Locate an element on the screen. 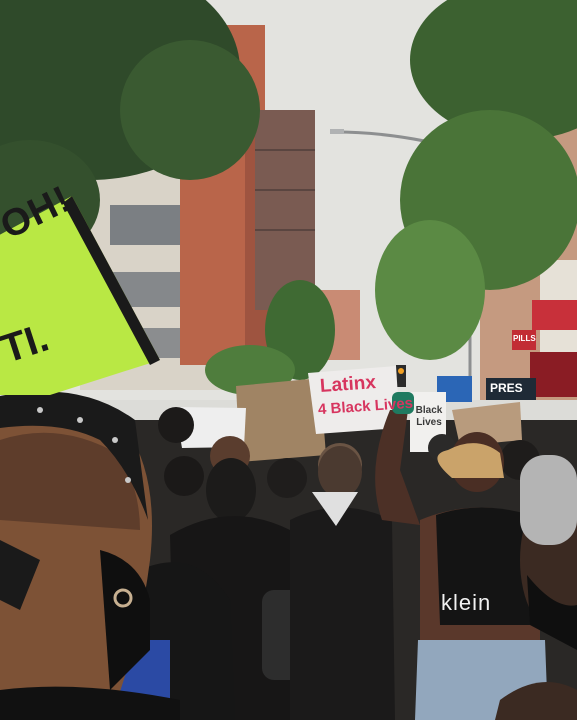 The image size is (577, 720). latinx-sign-text-line1: Latinx is located at coordinates (348, 384).